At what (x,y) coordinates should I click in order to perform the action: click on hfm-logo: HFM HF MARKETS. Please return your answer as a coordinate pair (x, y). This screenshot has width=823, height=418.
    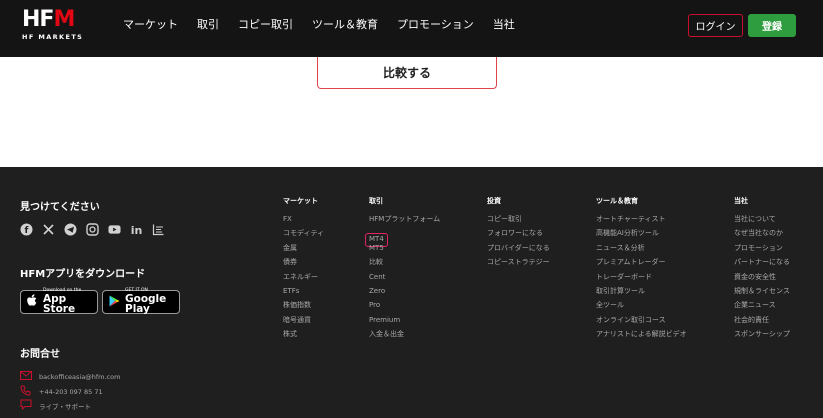
    Looking at the image, I should click on (57, 26).